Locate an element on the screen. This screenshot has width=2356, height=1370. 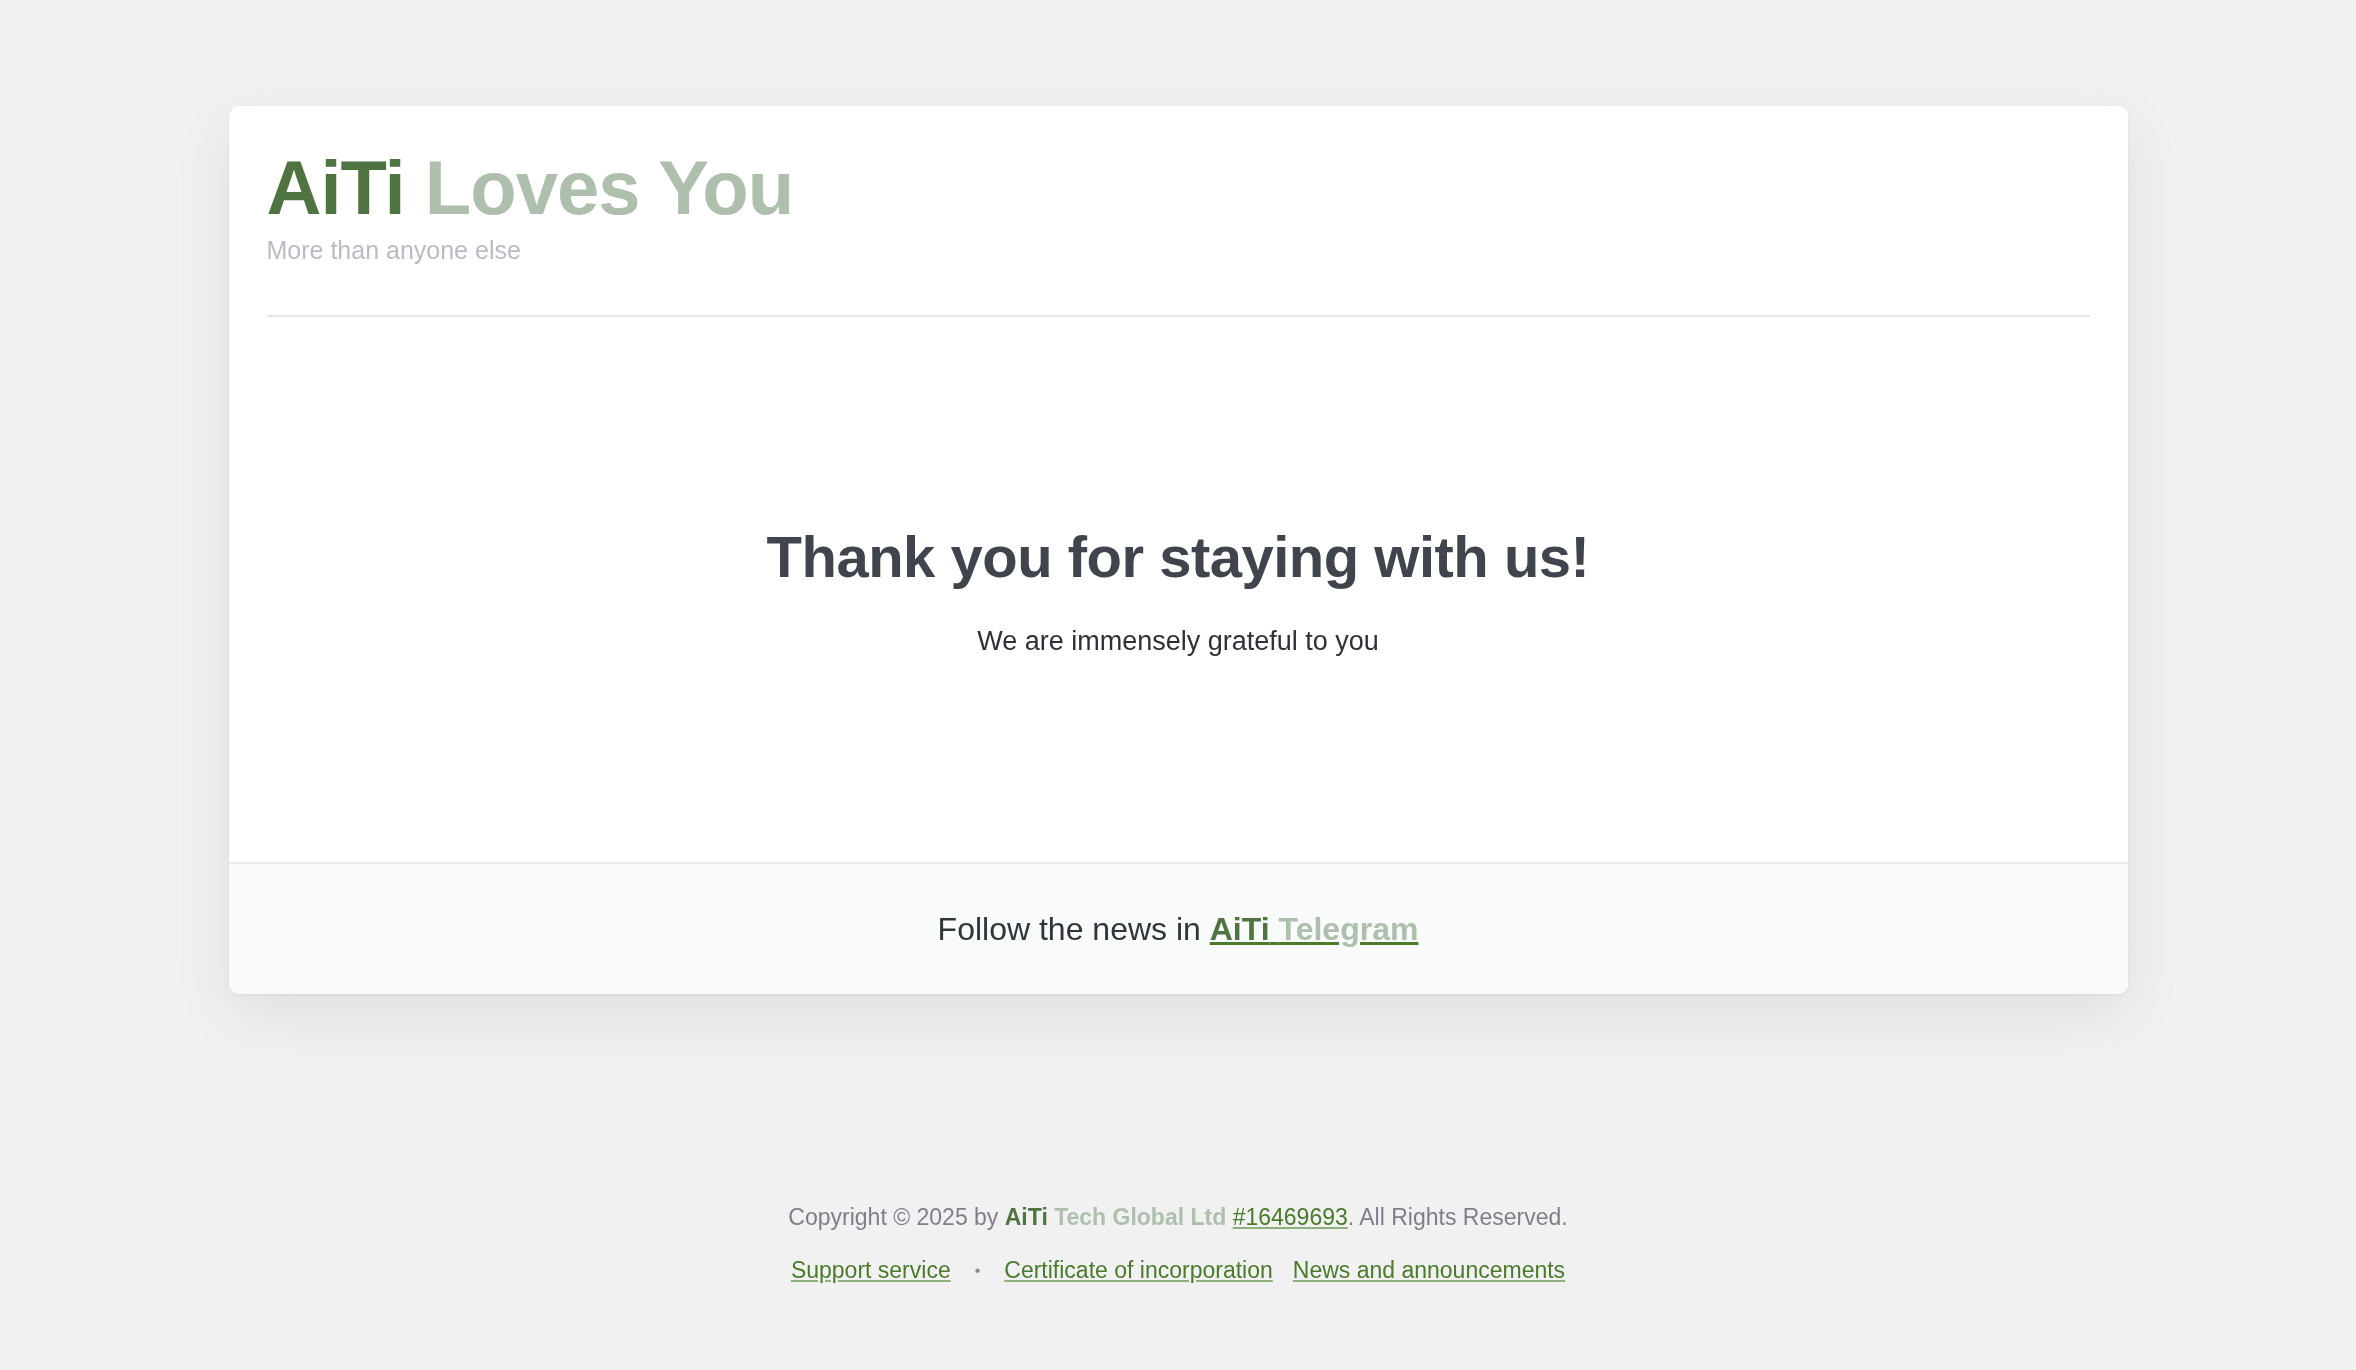
telegram-link: AiTi Telegram is located at coordinates (1314, 928).